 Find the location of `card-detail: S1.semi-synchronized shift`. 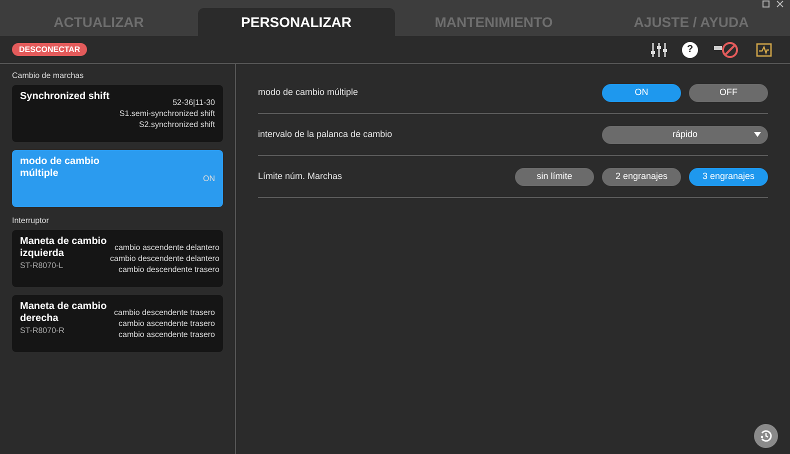

card-detail: S1.semi-synchronized shift is located at coordinates (167, 113).